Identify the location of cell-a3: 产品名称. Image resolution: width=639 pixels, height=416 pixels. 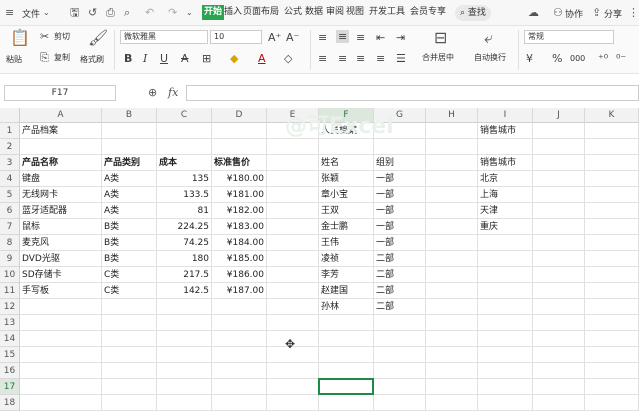
(61, 163).